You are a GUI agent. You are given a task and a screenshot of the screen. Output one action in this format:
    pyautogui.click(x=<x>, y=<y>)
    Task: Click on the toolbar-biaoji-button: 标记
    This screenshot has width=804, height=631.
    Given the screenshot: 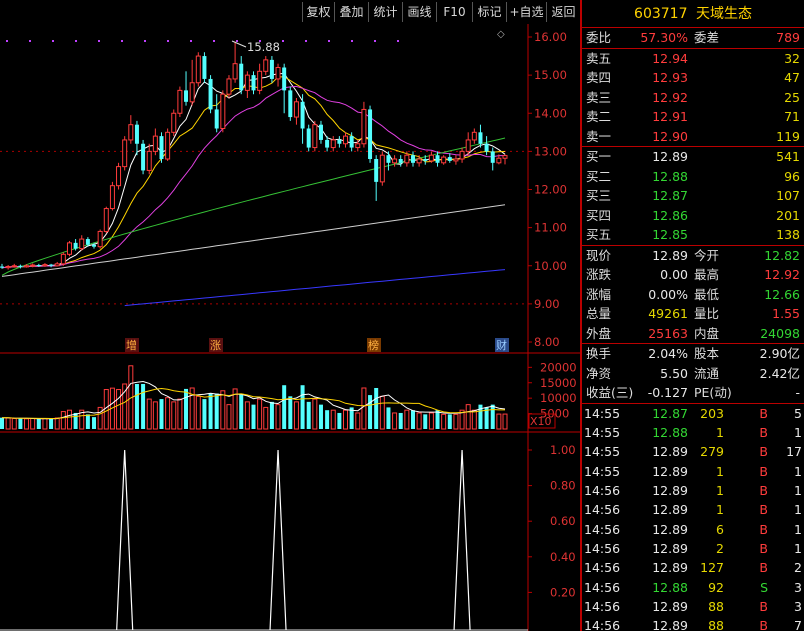 What is the action you would take?
    pyautogui.click(x=489, y=12)
    